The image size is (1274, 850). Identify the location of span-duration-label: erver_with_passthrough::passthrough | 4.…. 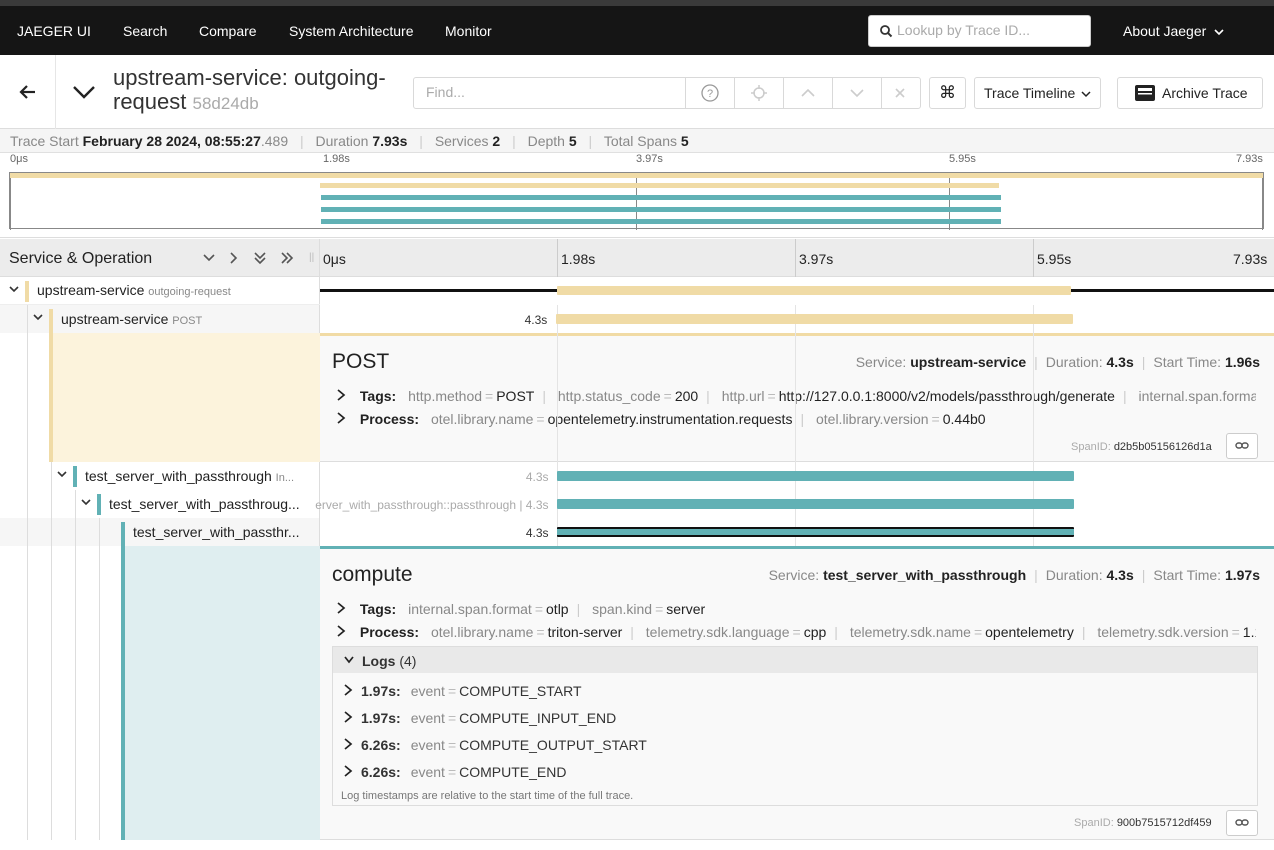
(432, 505).